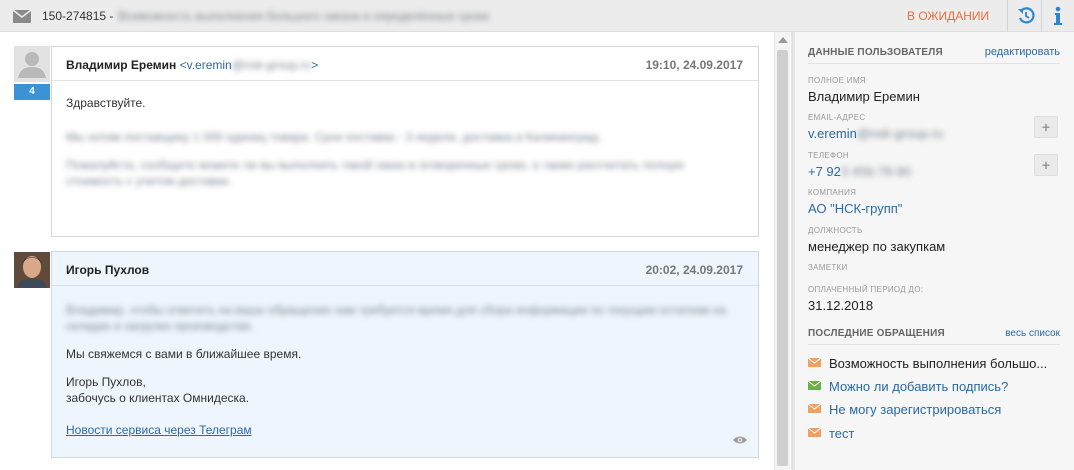 The width and height of the screenshot is (1074, 470). Describe the element at coordinates (1046, 165) in the screenshot. I see `add-phone-button: +` at that location.